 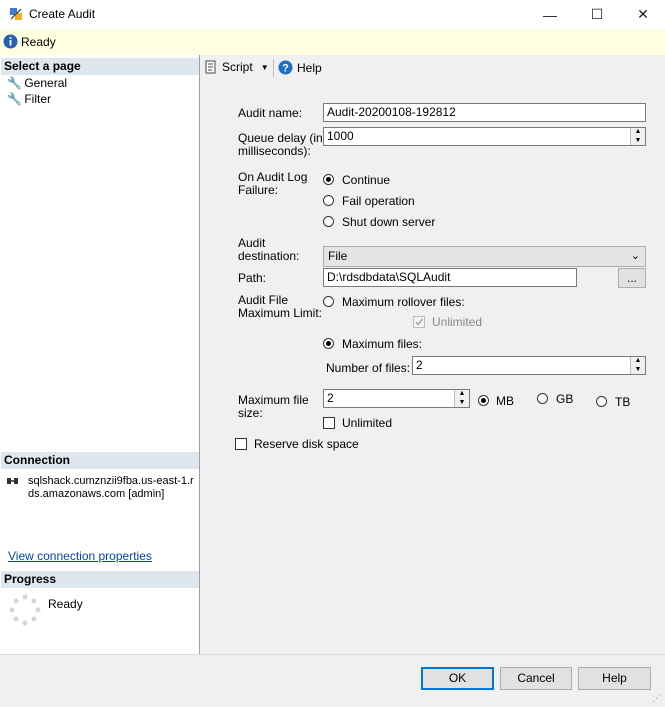 I want to click on status-text: Ready, so click(x=38, y=42).